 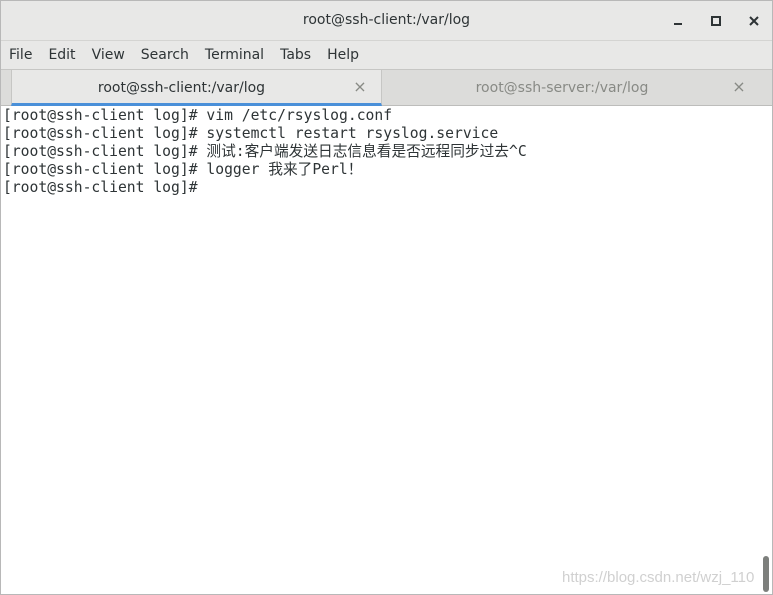 I want to click on title-bar: root@ssh-client:/var/log, so click(x=386, y=21).